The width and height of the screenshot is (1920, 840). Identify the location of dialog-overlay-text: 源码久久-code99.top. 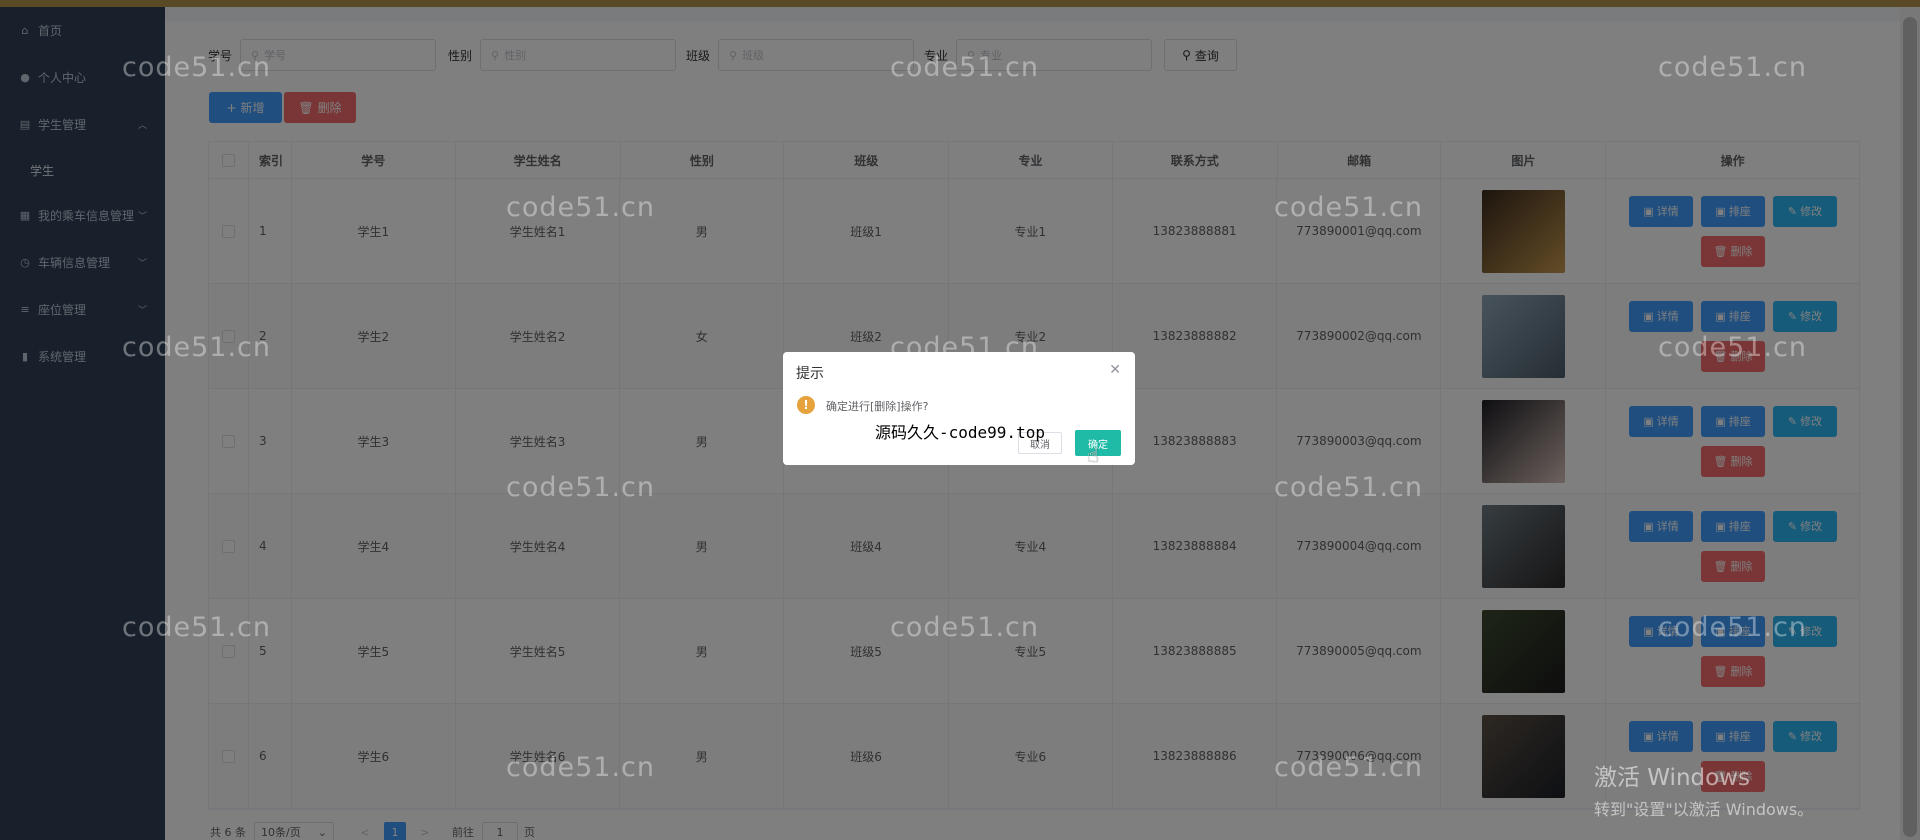
(960, 432).